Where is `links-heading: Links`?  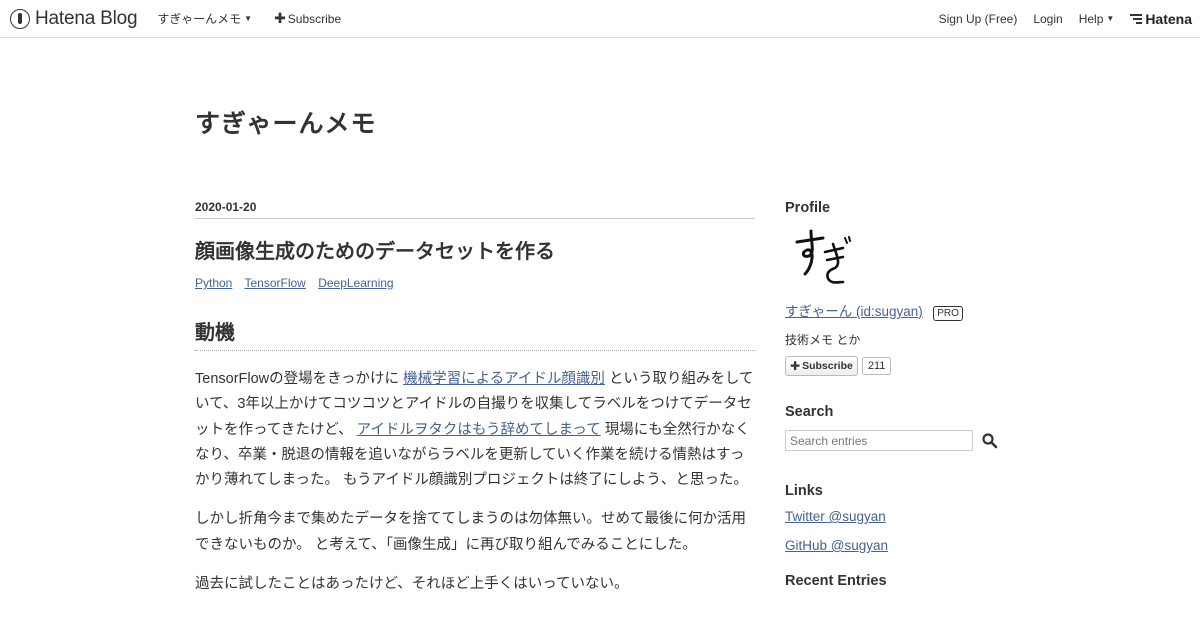 links-heading: Links is located at coordinates (804, 491).